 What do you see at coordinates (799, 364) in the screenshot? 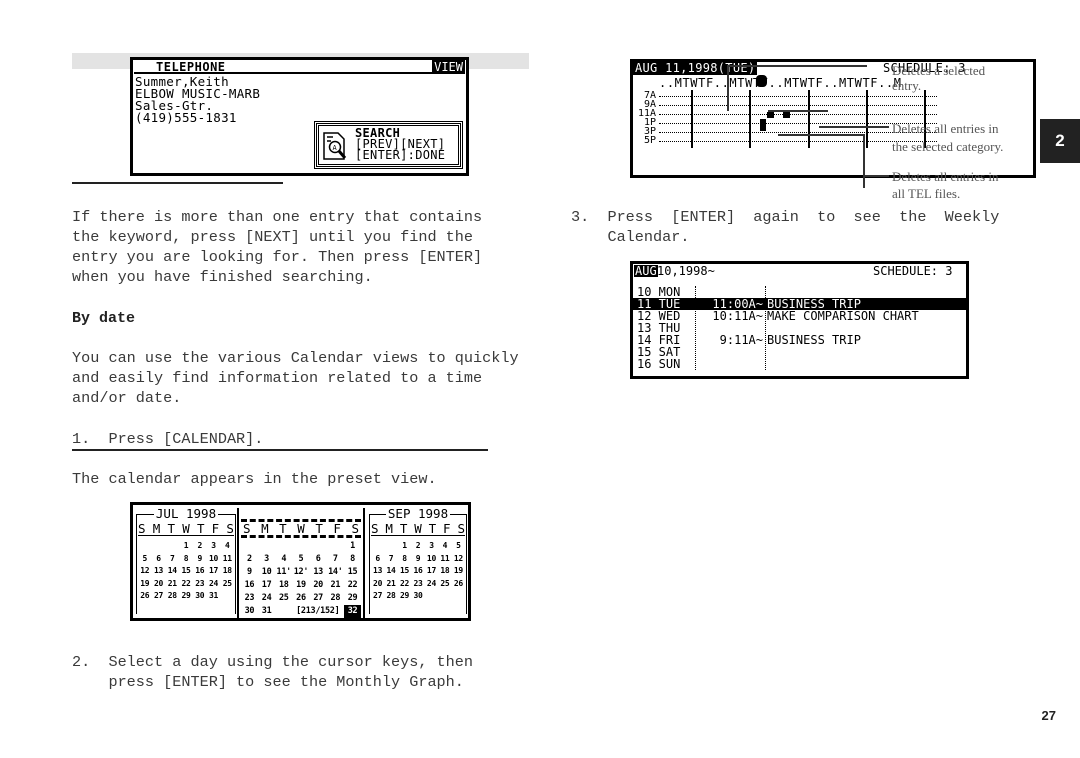
I see `weekly-row: 16 SUN` at bounding box center [799, 364].